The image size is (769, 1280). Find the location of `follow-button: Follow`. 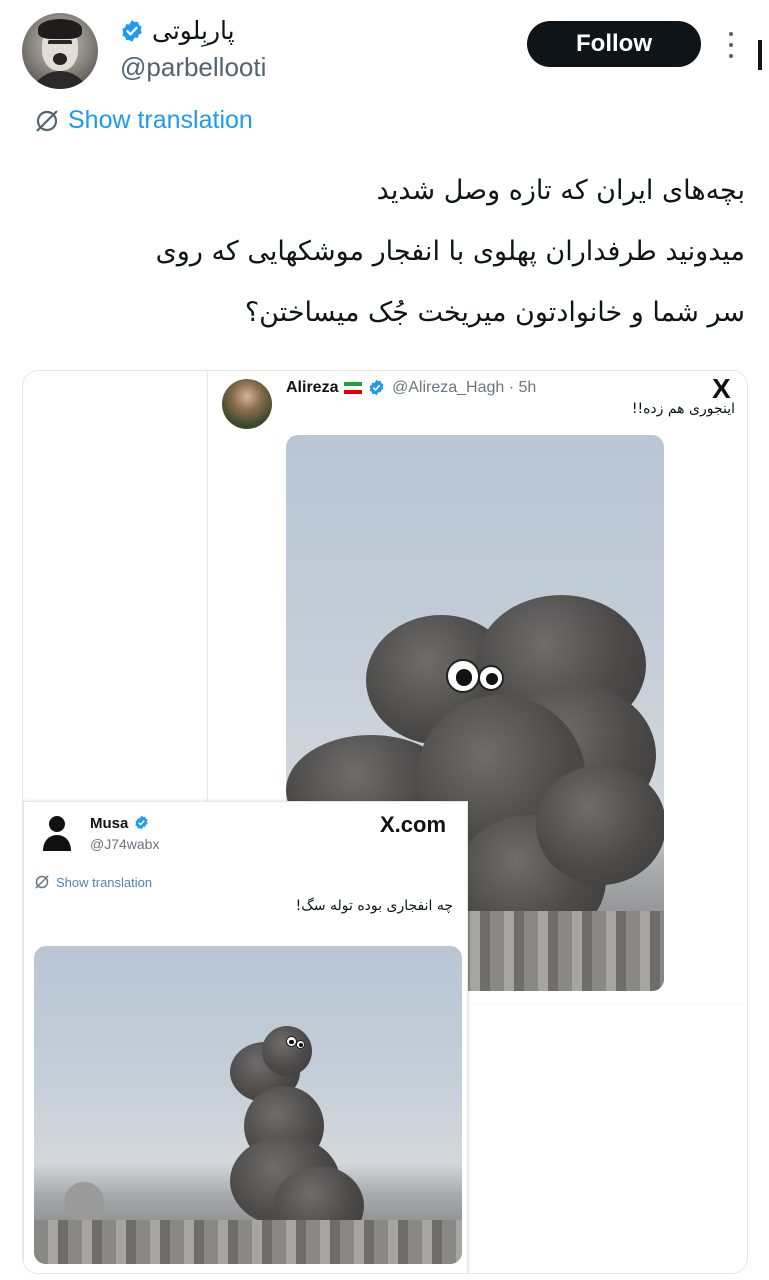

follow-button: Follow is located at coordinates (614, 44).